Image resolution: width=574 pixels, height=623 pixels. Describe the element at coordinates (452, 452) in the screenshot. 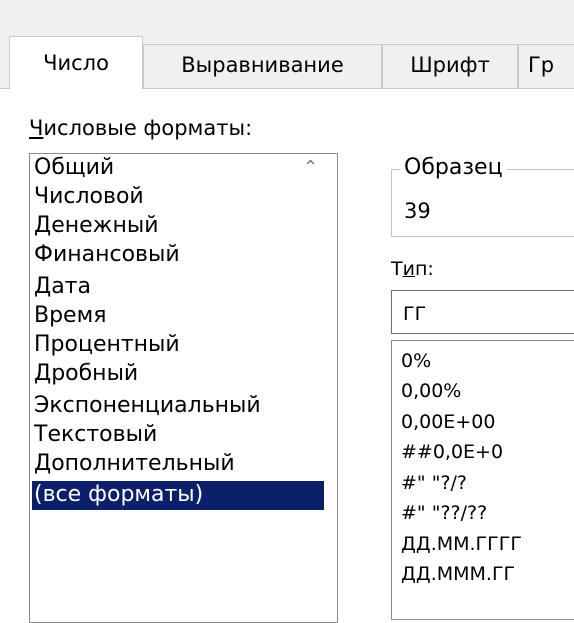

I see `format-code-item: ##0,0E+0` at that location.